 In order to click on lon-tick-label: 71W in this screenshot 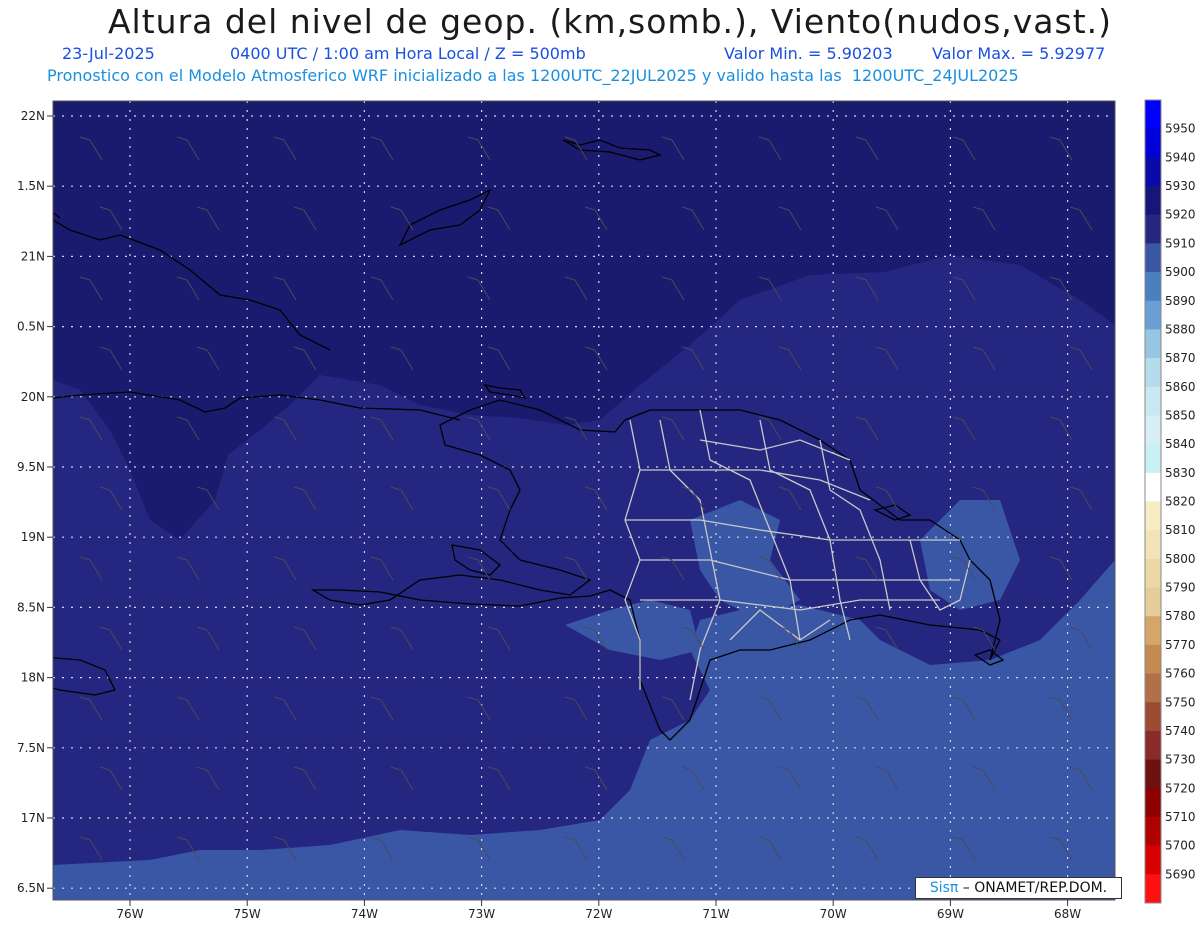, I will do `click(715, 914)`.